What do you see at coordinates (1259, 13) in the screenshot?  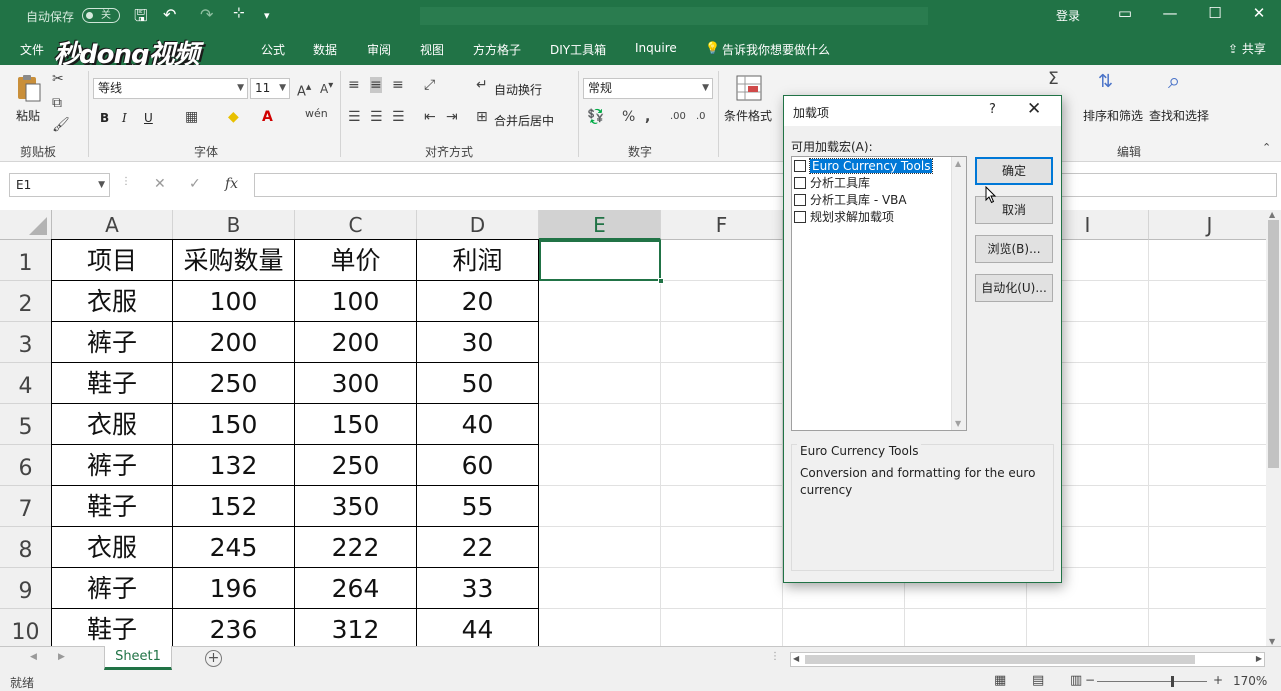 I see `window-close-icon: ✕` at bounding box center [1259, 13].